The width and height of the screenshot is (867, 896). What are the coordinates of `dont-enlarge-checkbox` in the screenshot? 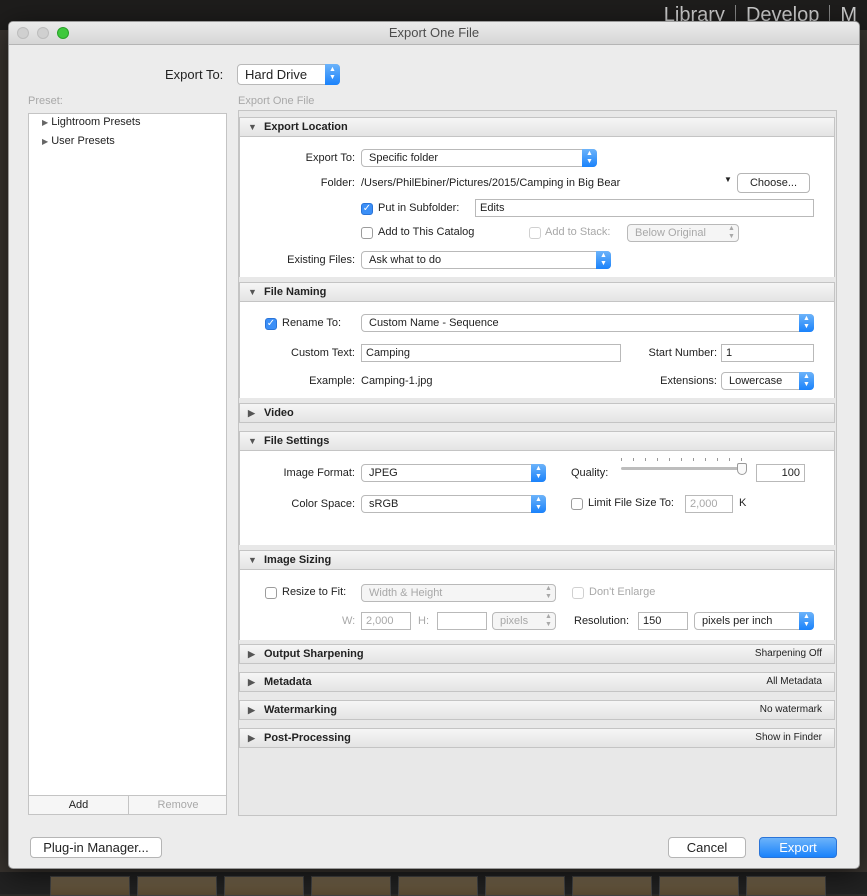 It's located at (578, 593).